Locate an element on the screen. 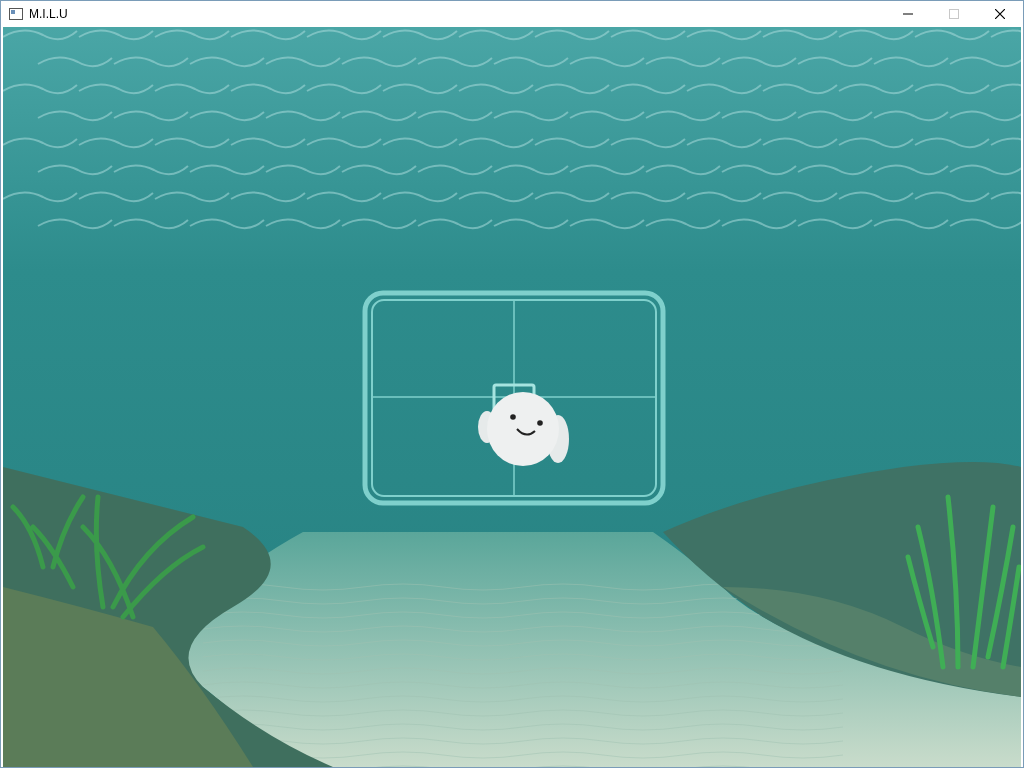 This screenshot has height=768, width=1024. maximize-icon is located at coordinates (954, 14).